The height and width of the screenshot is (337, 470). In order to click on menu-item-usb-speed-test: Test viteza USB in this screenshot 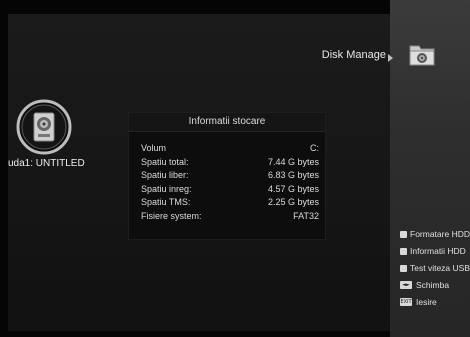, I will do `click(435, 268)`.